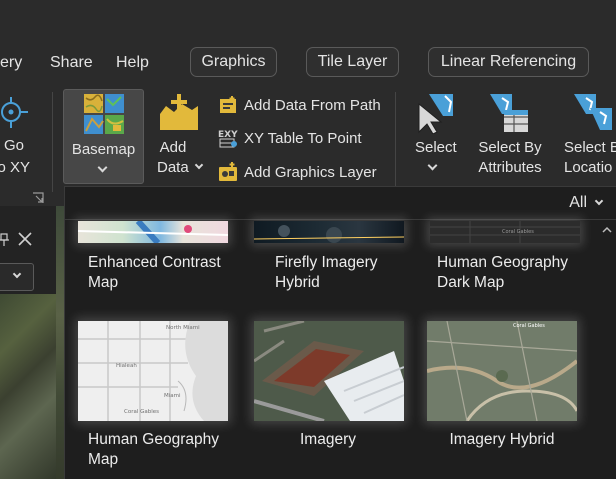 The image size is (616, 479). What do you see at coordinates (578, 202) in the screenshot?
I see `gallery-filter-label: All` at bounding box center [578, 202].